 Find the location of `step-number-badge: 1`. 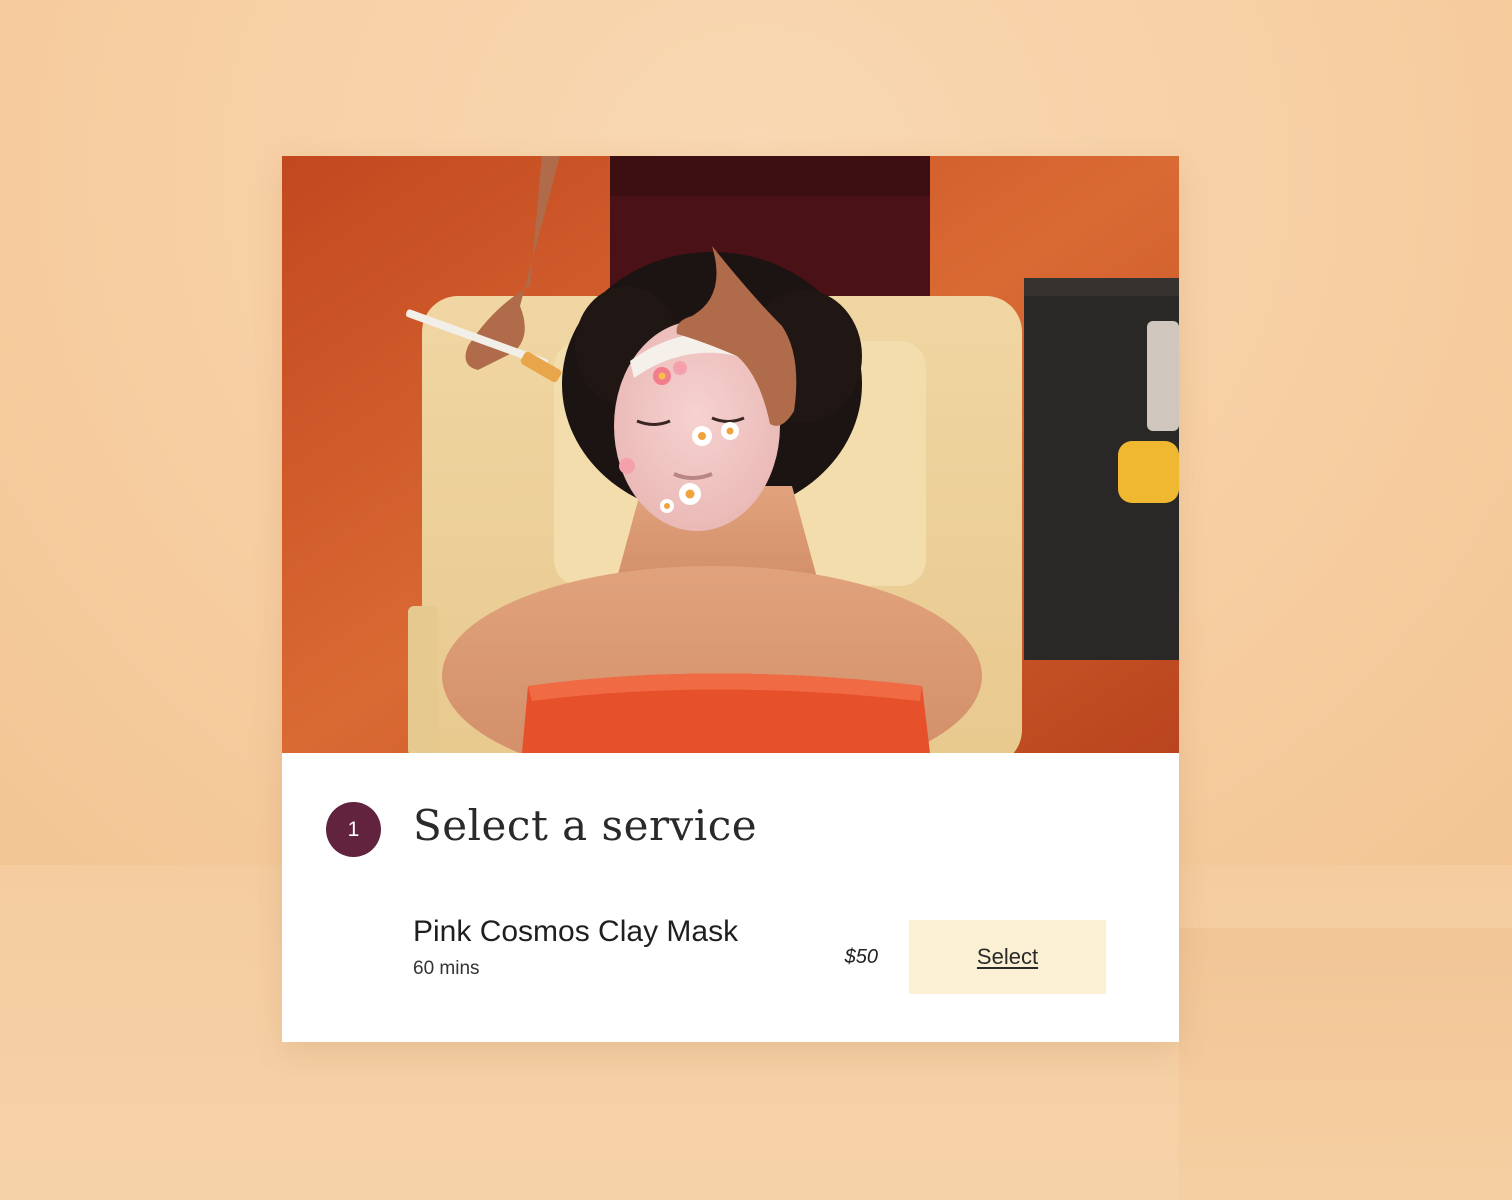

step-number-badge: 1 is located at coordinates (353, 829).